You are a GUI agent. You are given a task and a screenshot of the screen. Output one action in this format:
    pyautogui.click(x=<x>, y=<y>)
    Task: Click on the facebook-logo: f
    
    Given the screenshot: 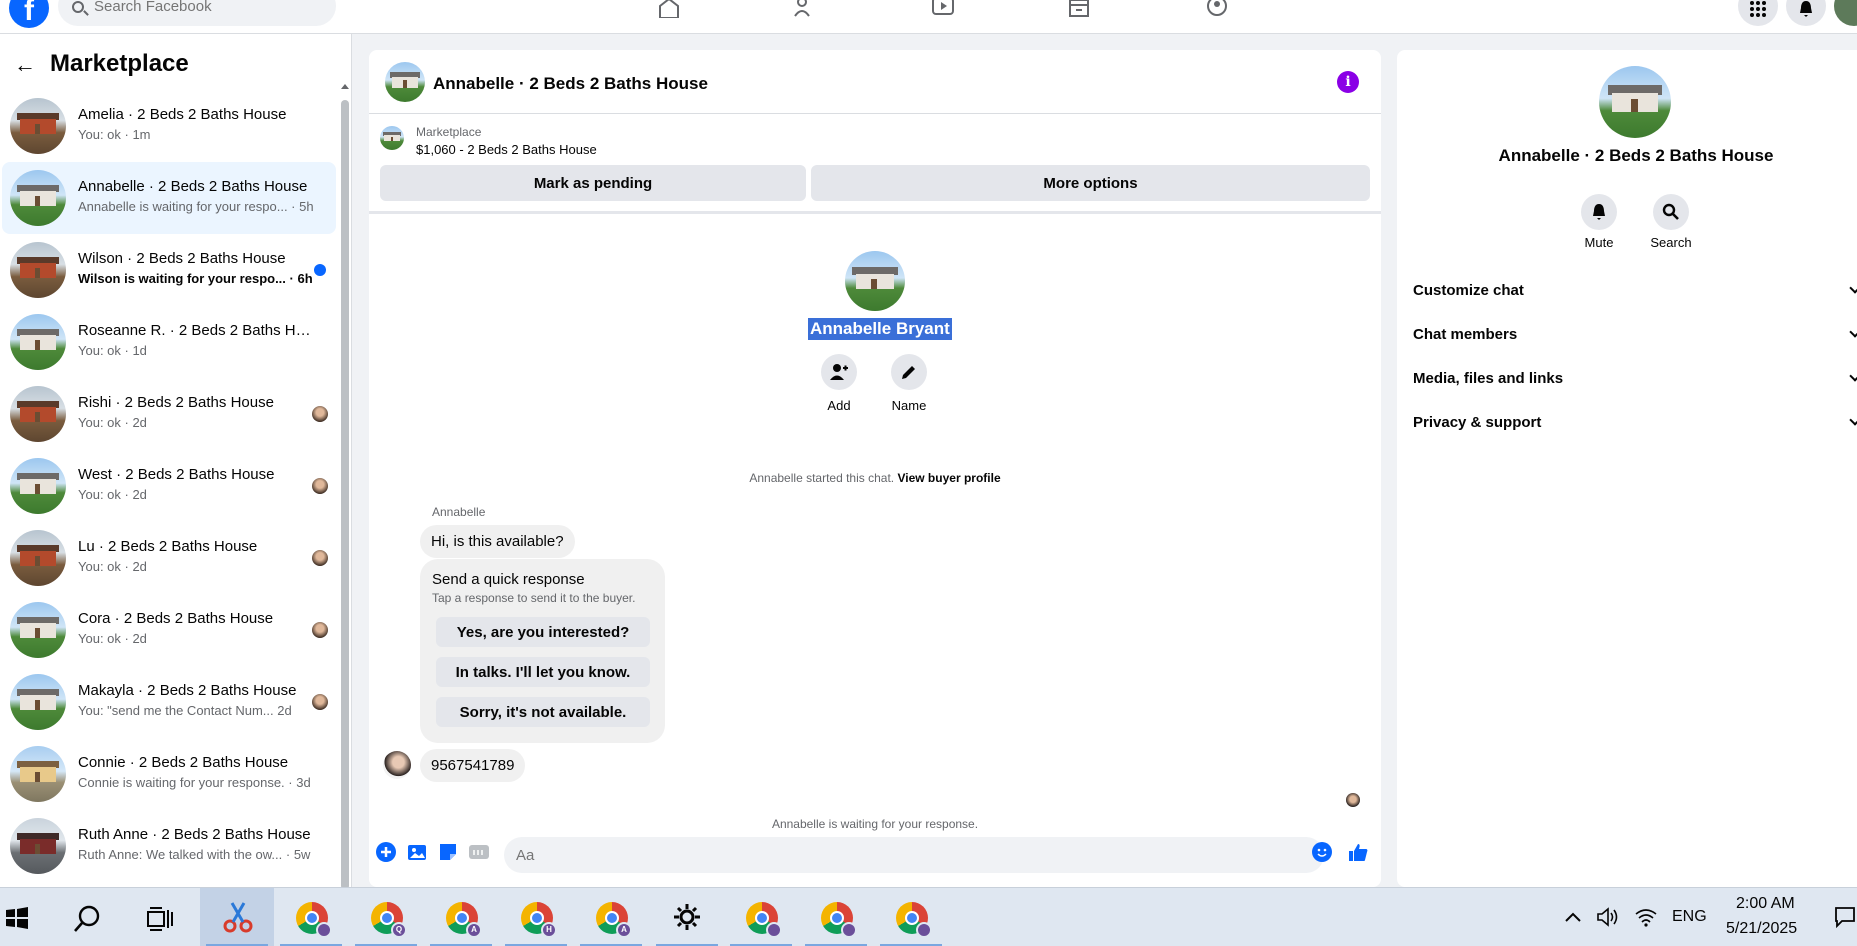 What is the action you would take?
    pyautogui.click(x=29, y=14)
    